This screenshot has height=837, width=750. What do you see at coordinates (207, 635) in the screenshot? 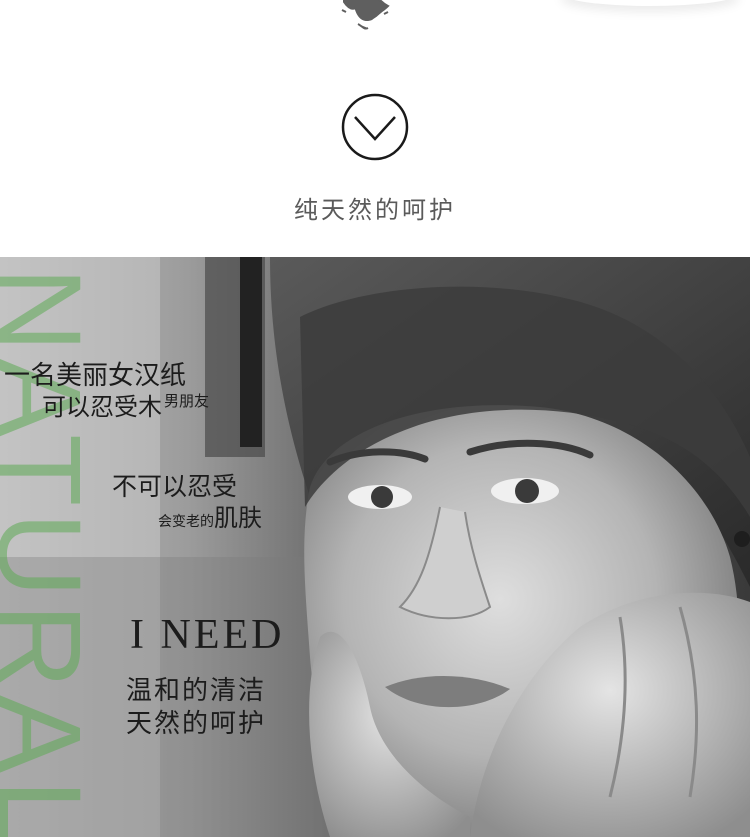
I see `caption-i-need: I NEED` at bounding box center [207, 635].